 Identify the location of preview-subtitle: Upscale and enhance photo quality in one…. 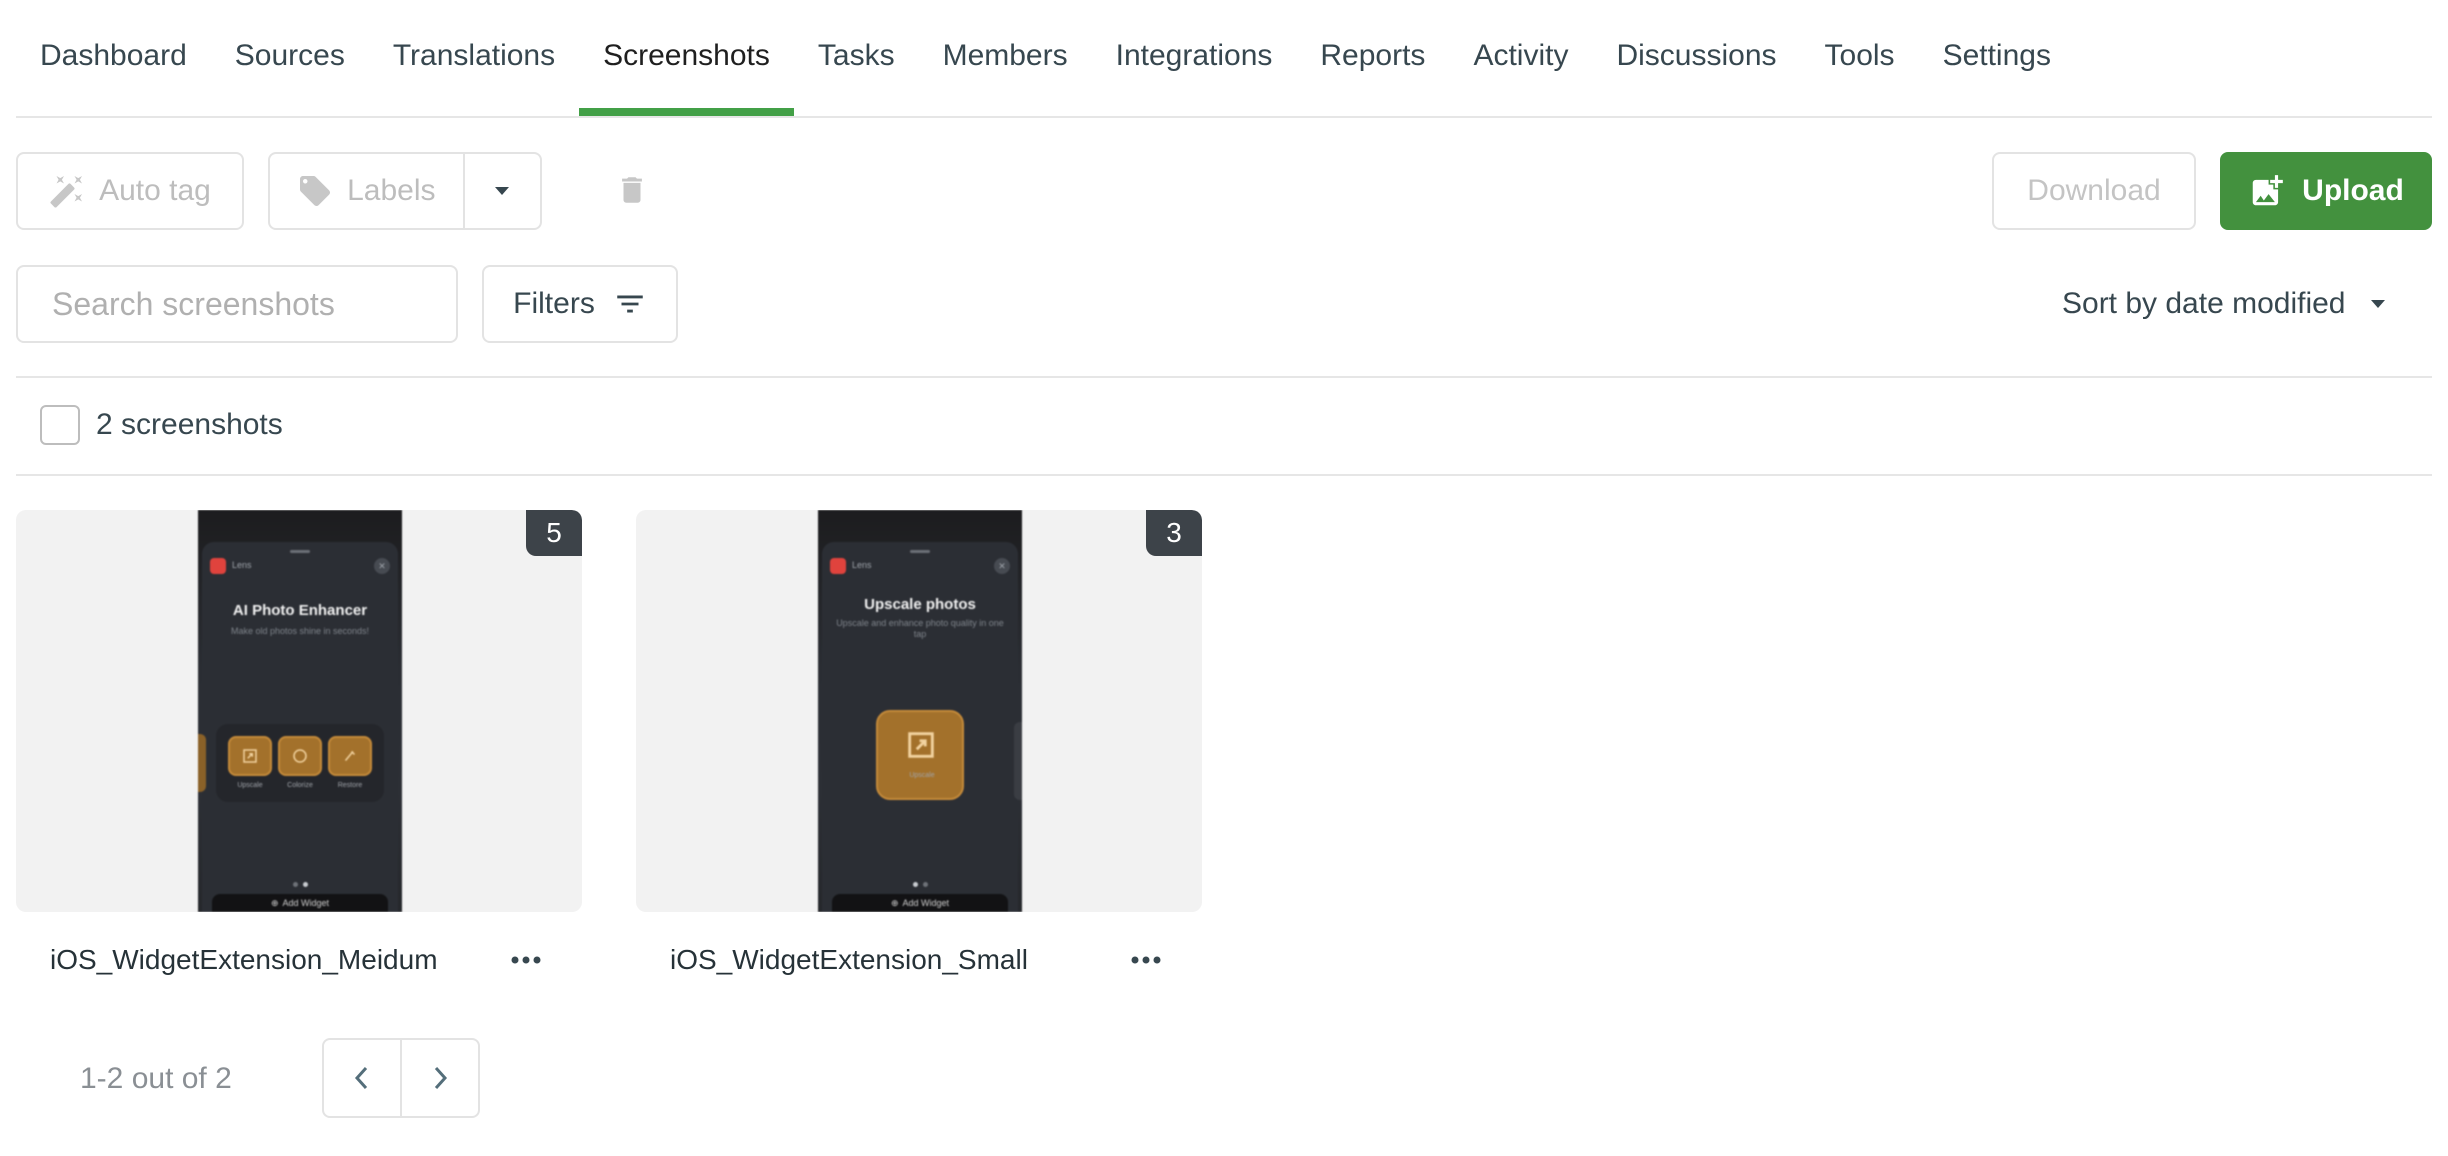
(920, 628).